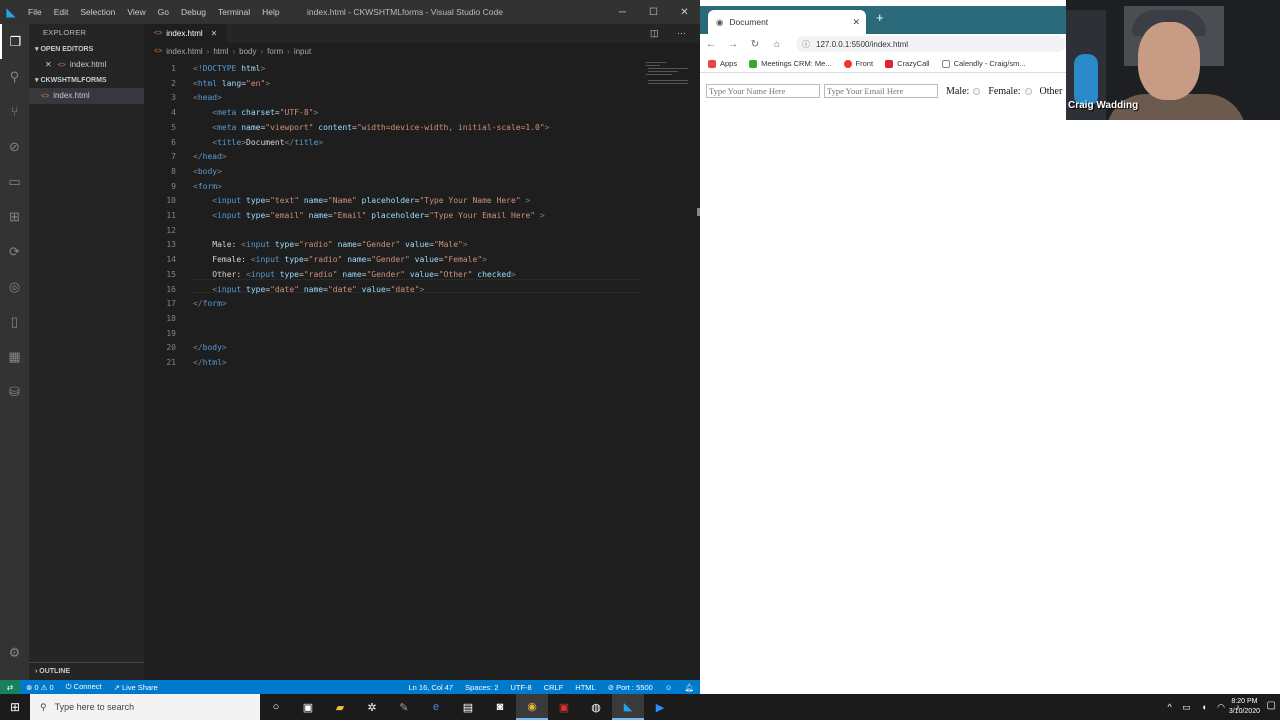 Image resolution: width=1280 pixels, height=720 pixels. What do you see at coordinates (308, 707) in the screenshot?
I see `task-view-icon: ▣` at bounding box center [308, 707].